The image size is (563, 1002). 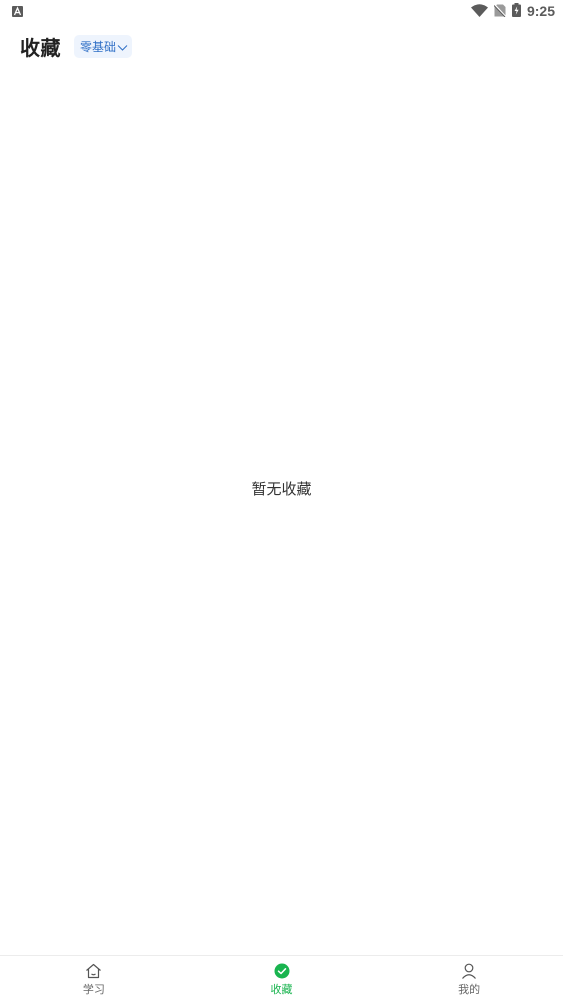 I want to click on level-select-label: 零基础, so click(x=98, y=46).